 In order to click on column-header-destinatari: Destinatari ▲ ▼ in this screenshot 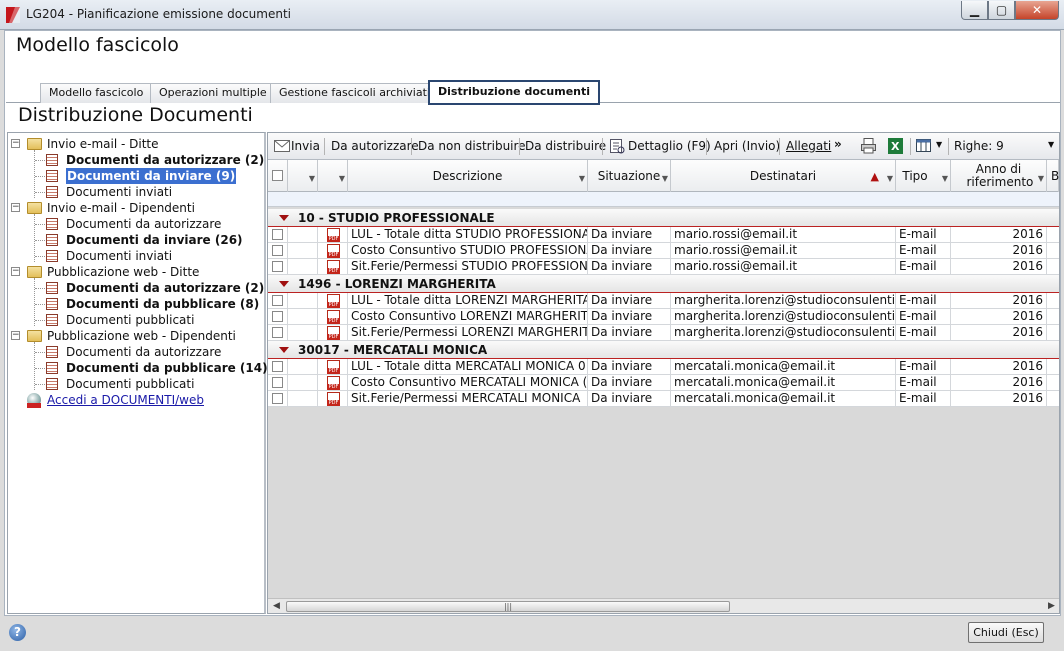, I will do `click(783, 176)`.